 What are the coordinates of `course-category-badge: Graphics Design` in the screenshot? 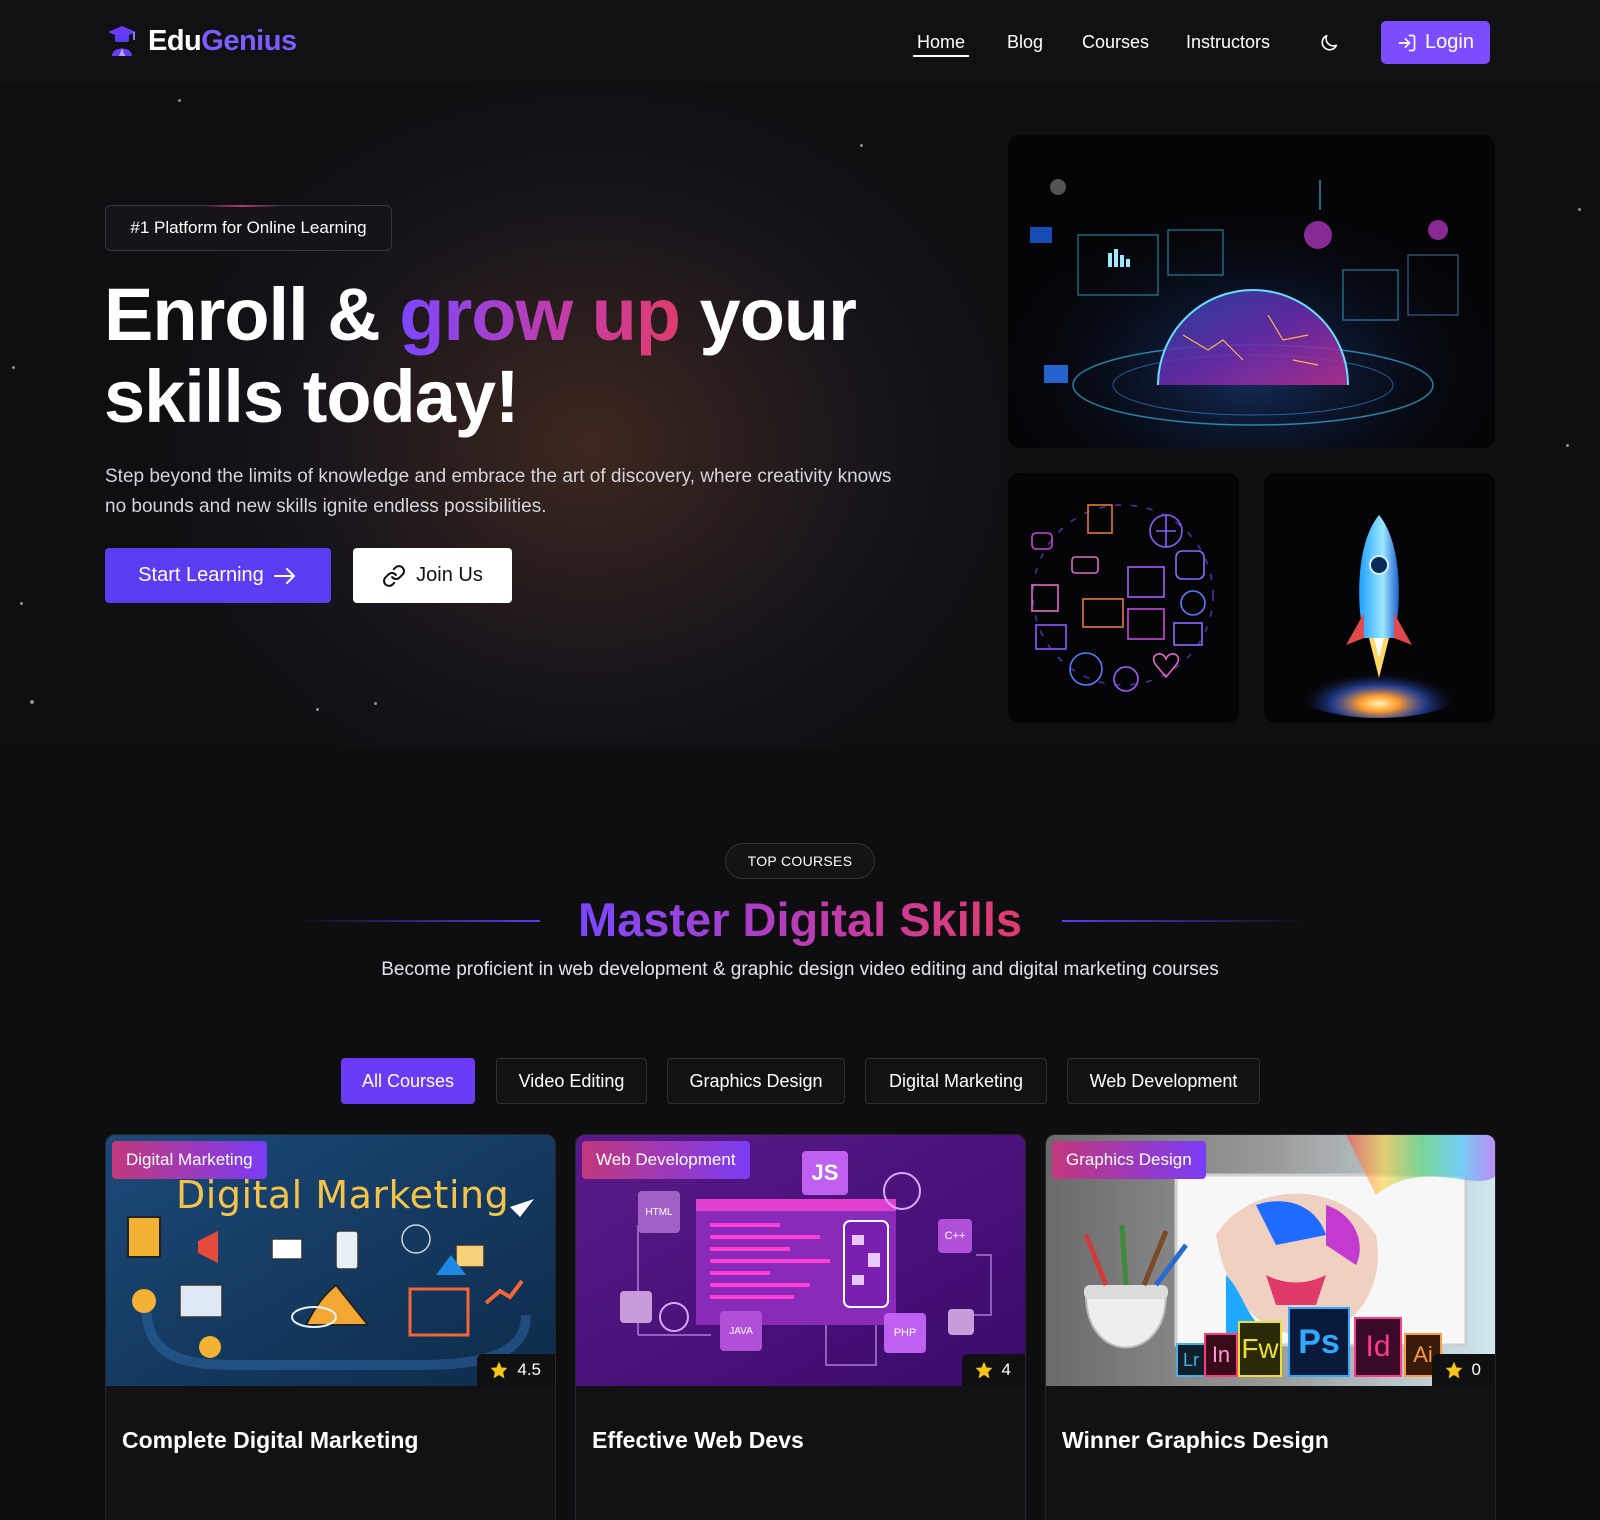 It's located at (1129, 1160).